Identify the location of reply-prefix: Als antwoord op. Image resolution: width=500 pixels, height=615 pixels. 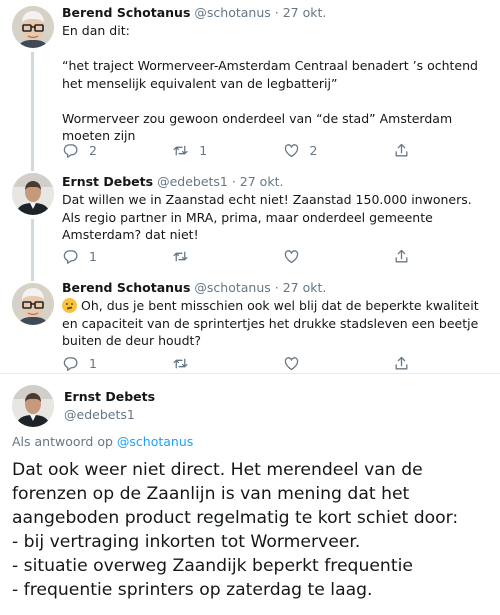
(64, 441).